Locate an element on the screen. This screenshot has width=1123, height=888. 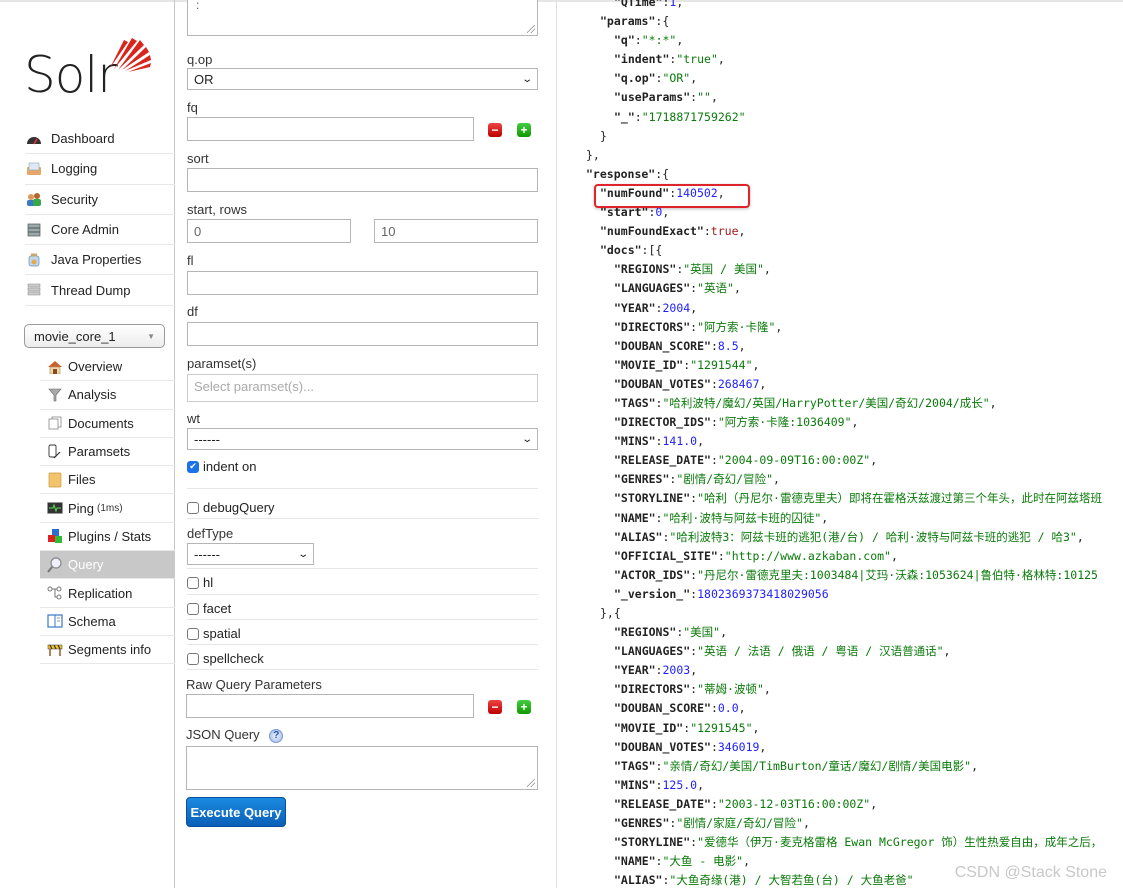
ping-time: (1ms) is located at coordinates (110, 508).